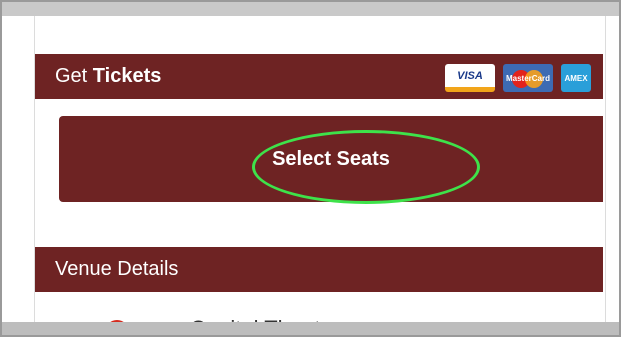 The height and width of the screenshot is (337, 621). I want to click on payment-cards: VISA MasterCard AMEX, so click(518, 78).